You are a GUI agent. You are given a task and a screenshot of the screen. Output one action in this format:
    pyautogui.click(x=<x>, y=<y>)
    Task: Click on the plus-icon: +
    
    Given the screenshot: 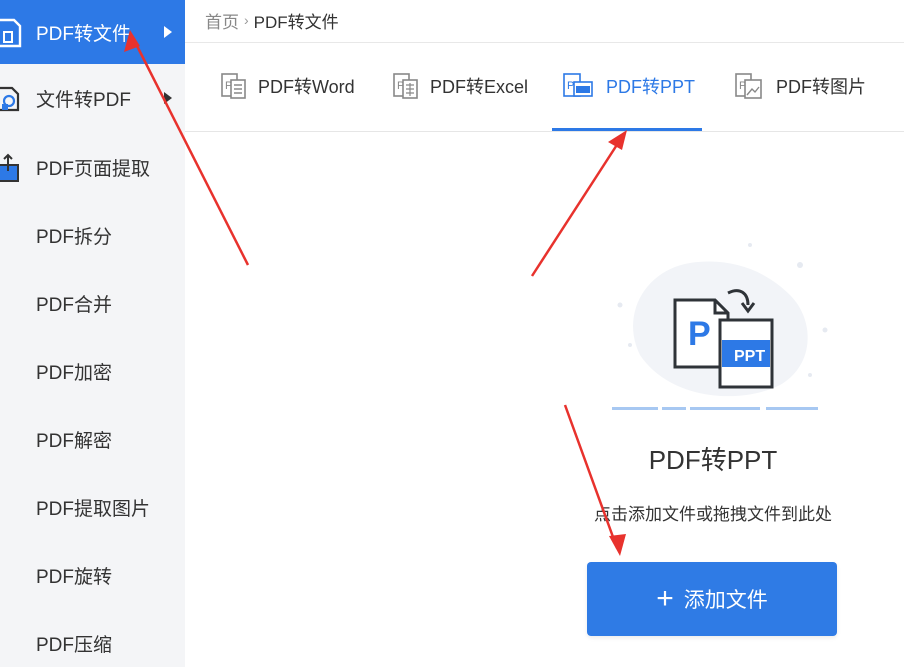 What is the action you would take?
    pyautogui.click(x=665, y=598)
    